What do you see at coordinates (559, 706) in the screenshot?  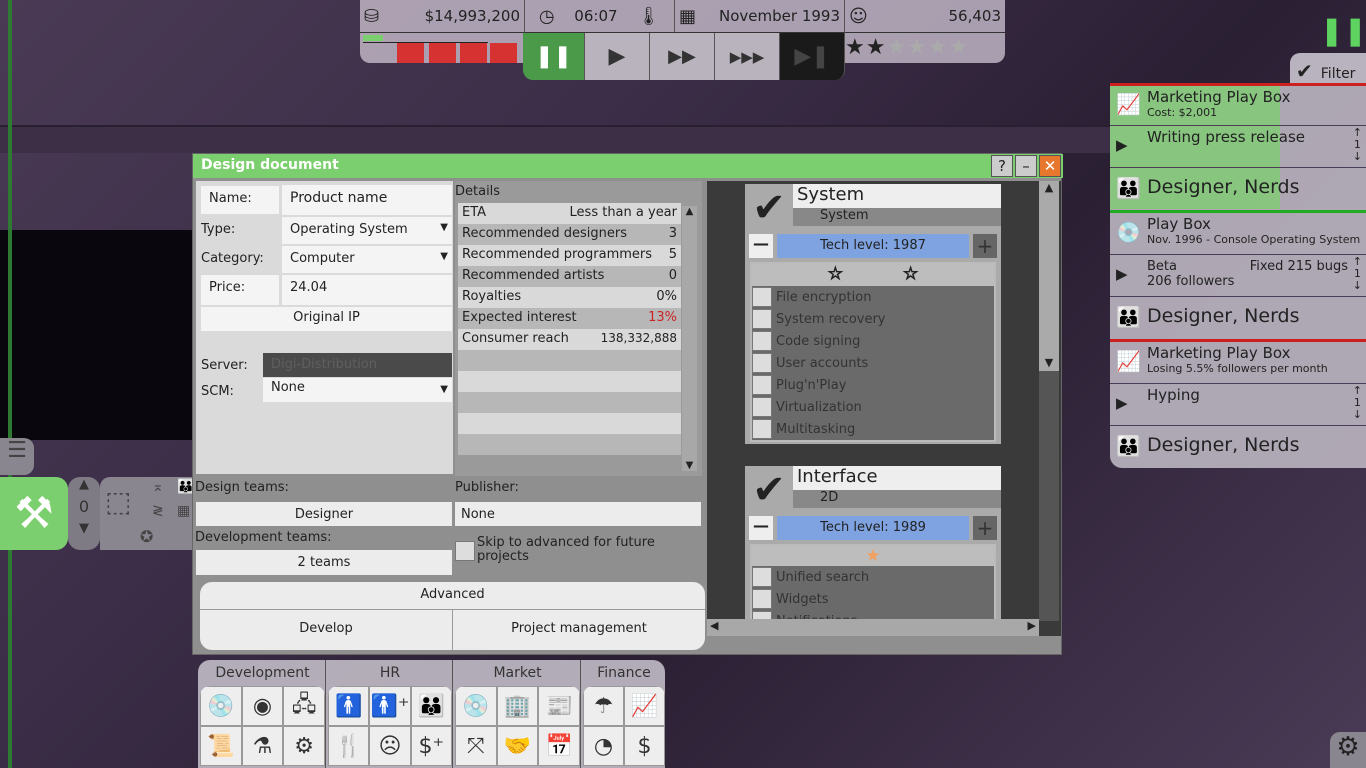 I see `news-icon: 📰` at bounding box center [559, 706].